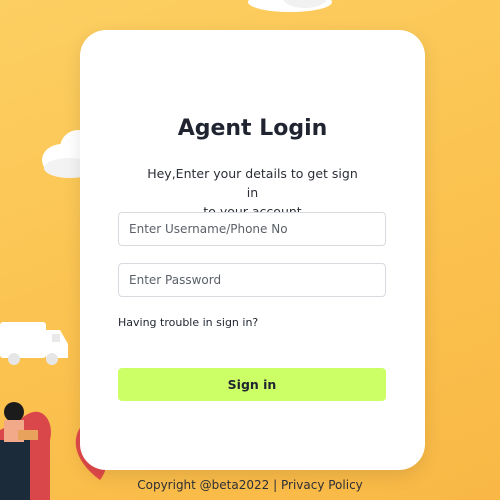  I want to click on truck-icon, so click(34, 343).